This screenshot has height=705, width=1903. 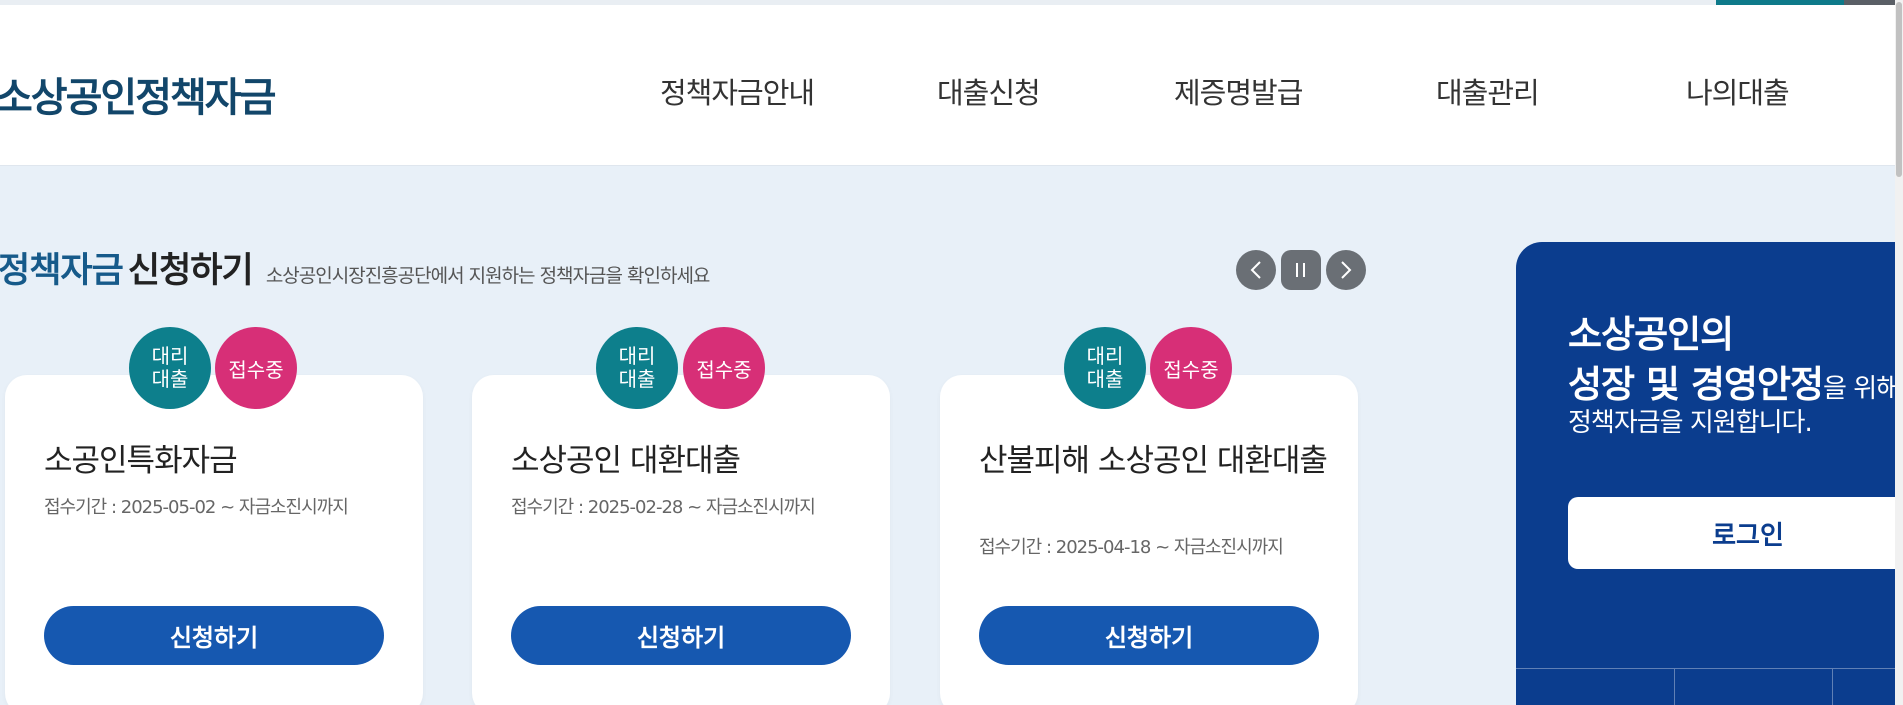 I want to click on fund-card: 소공인특화자금 접수기간 : 2025-05-02 ~ 자금소진시까지 신청하기, so click(x=214, y=540).